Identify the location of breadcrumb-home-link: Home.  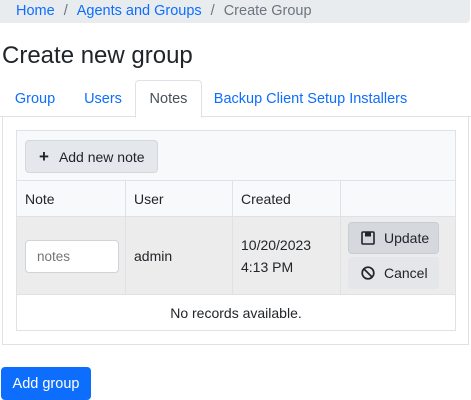
(35, 11).